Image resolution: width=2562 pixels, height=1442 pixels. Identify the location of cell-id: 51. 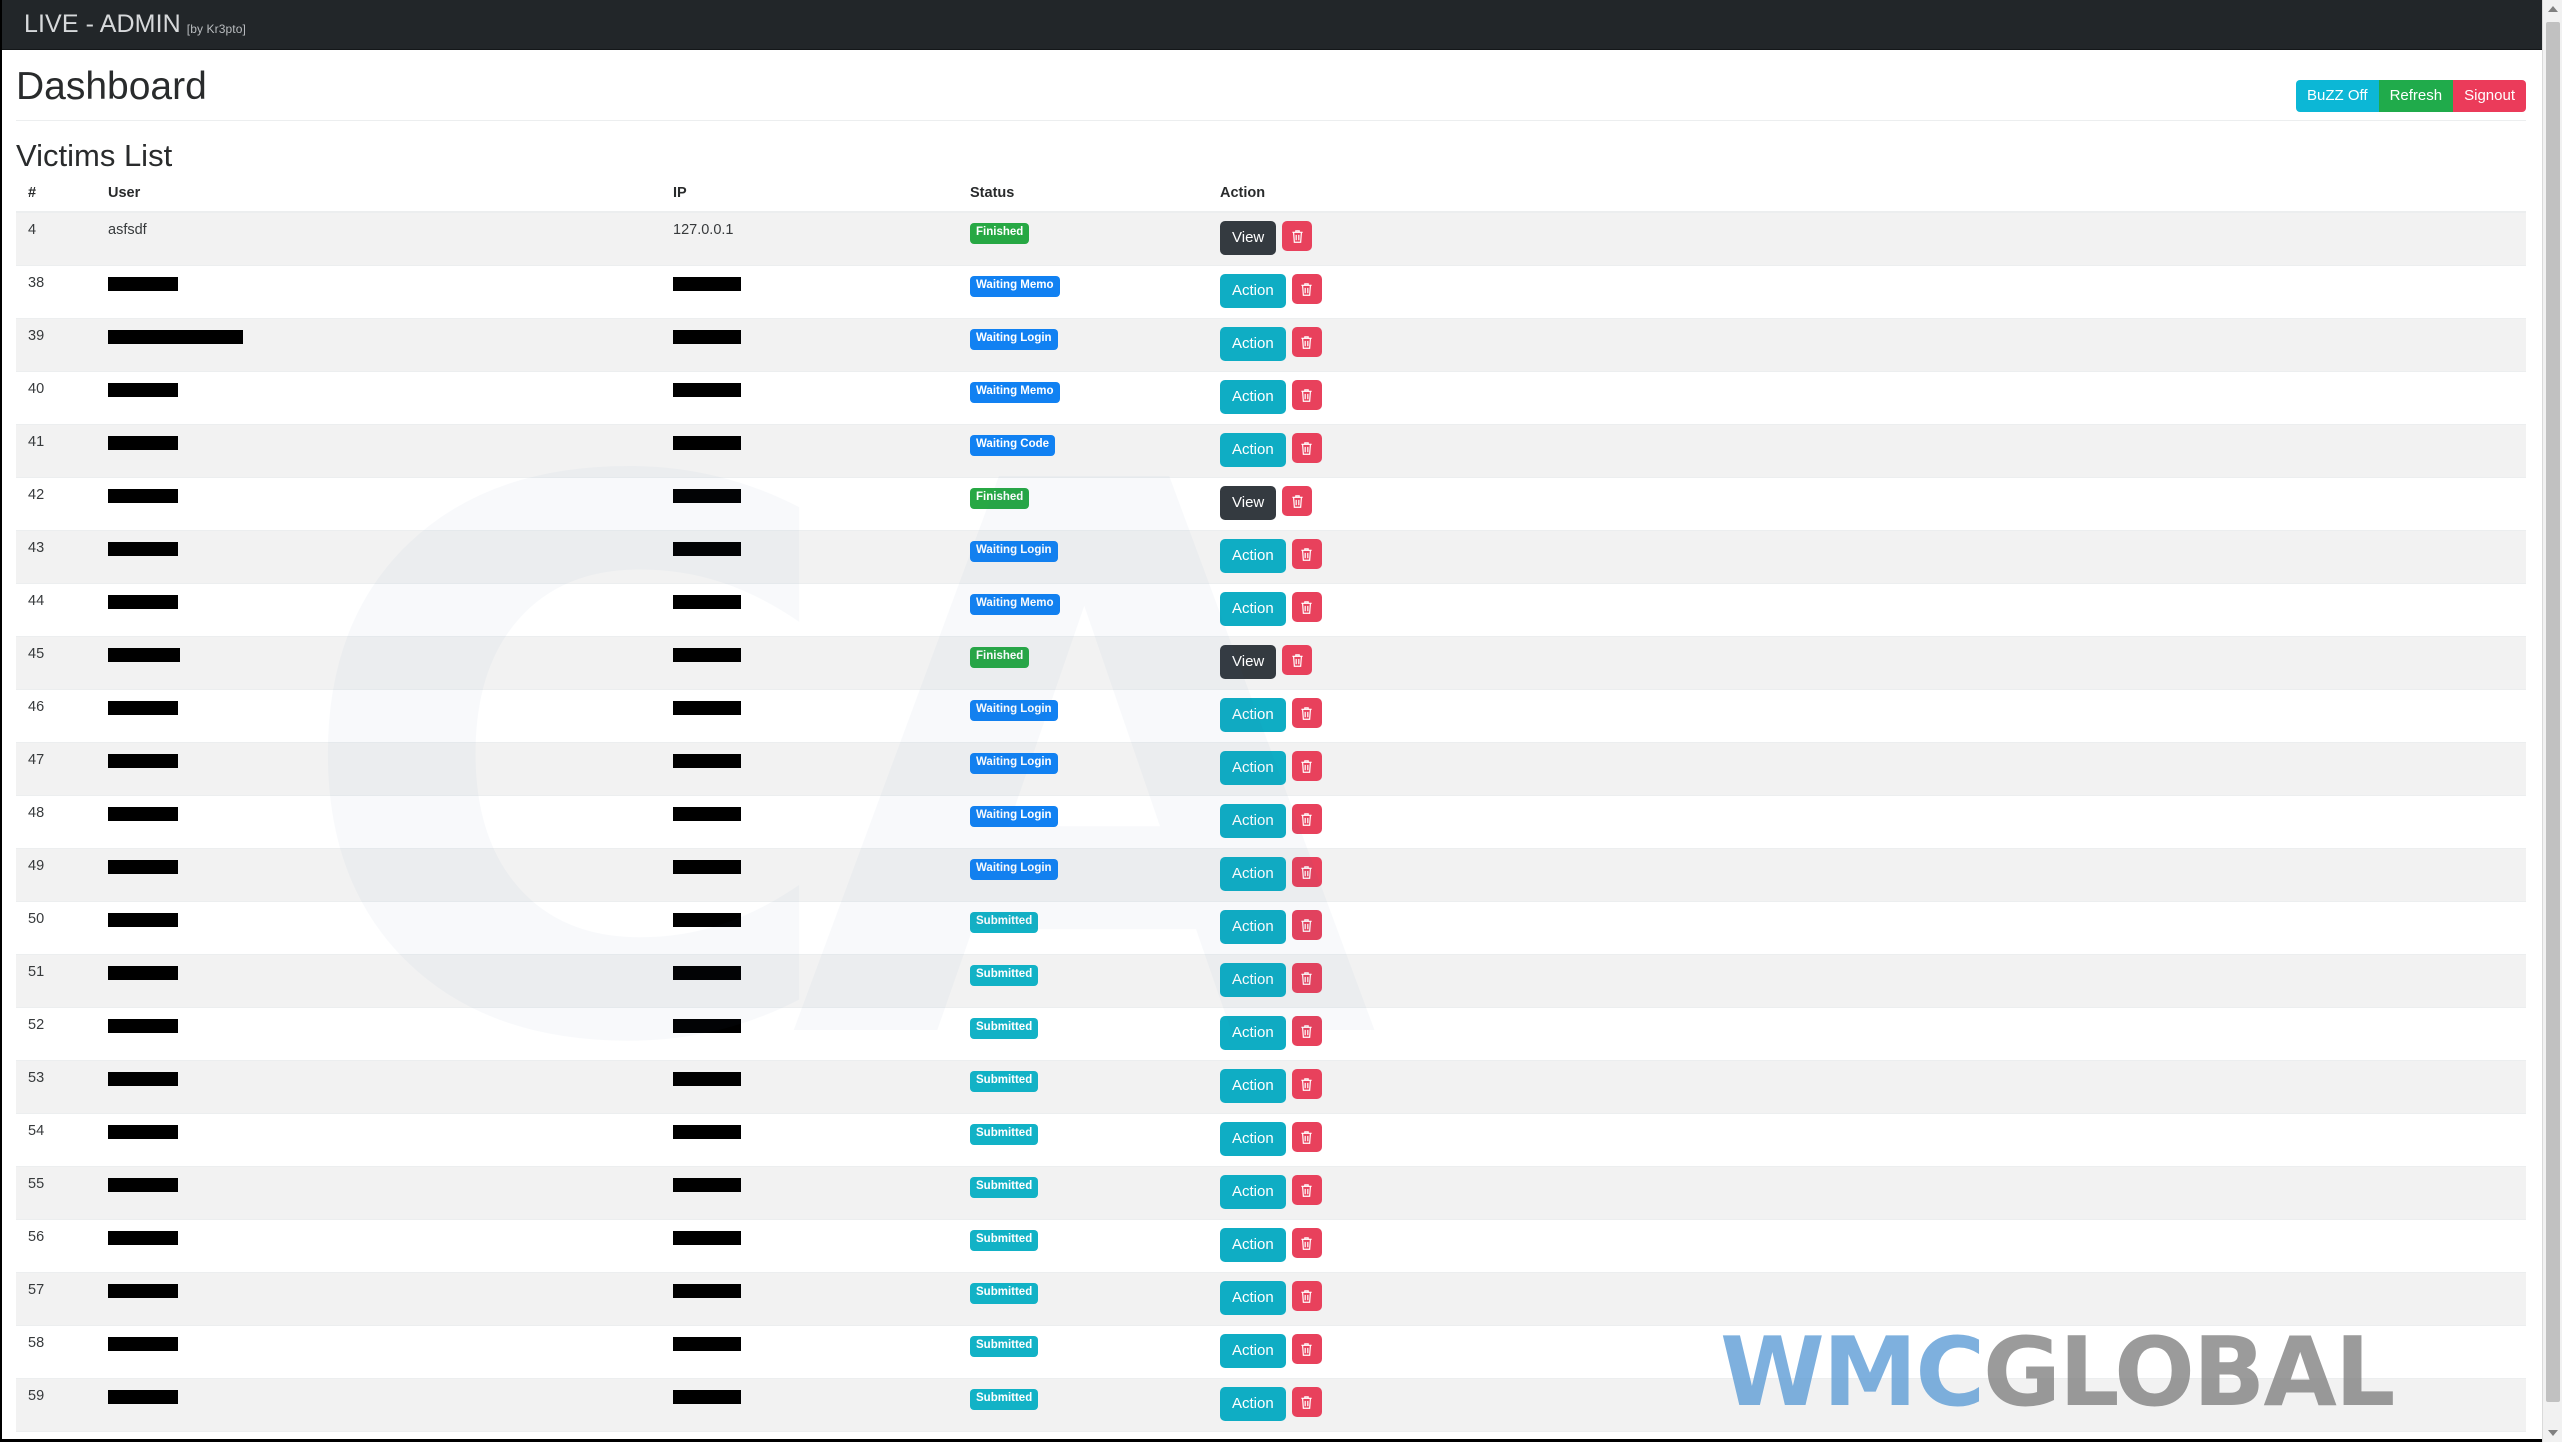
(56, 981).